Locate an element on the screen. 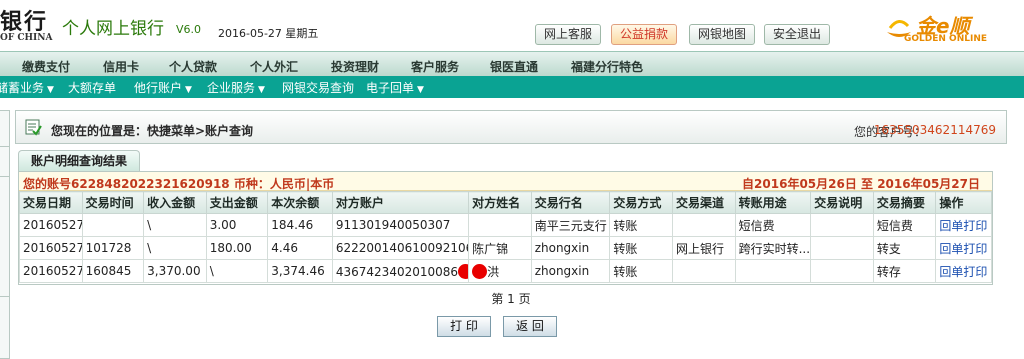  col-summary: 交易摘要 is located at coordinates (904, 202).